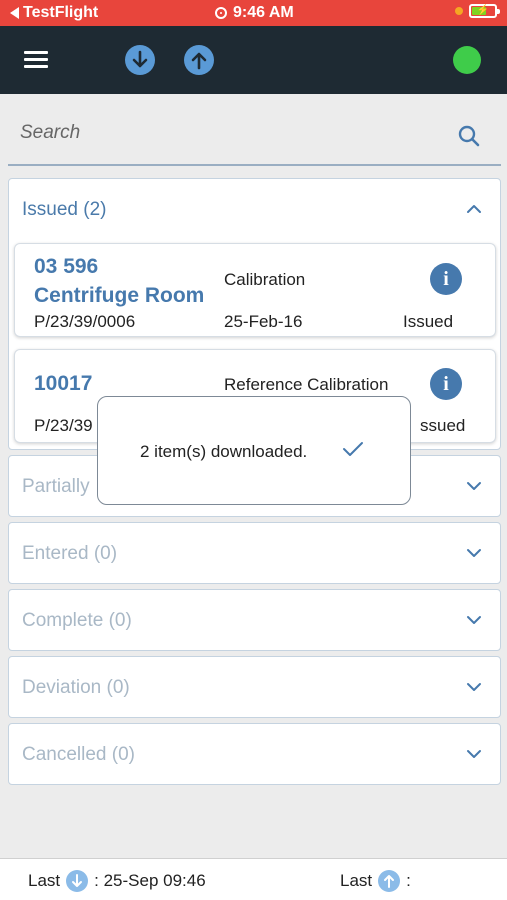  I want to click on section-cancelled: Cancelled (0), so click(254, 754).